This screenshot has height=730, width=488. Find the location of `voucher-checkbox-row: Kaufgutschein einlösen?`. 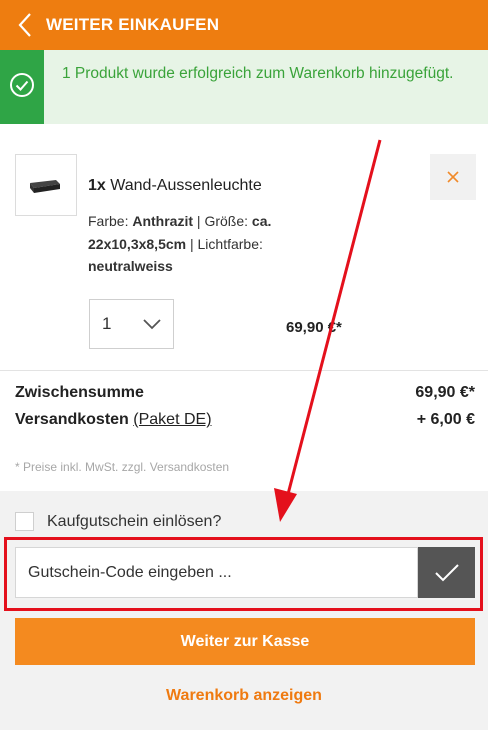

voucher-checkbox-row: Kaufgutschein einlösen? is located at coordinates (118, 521).